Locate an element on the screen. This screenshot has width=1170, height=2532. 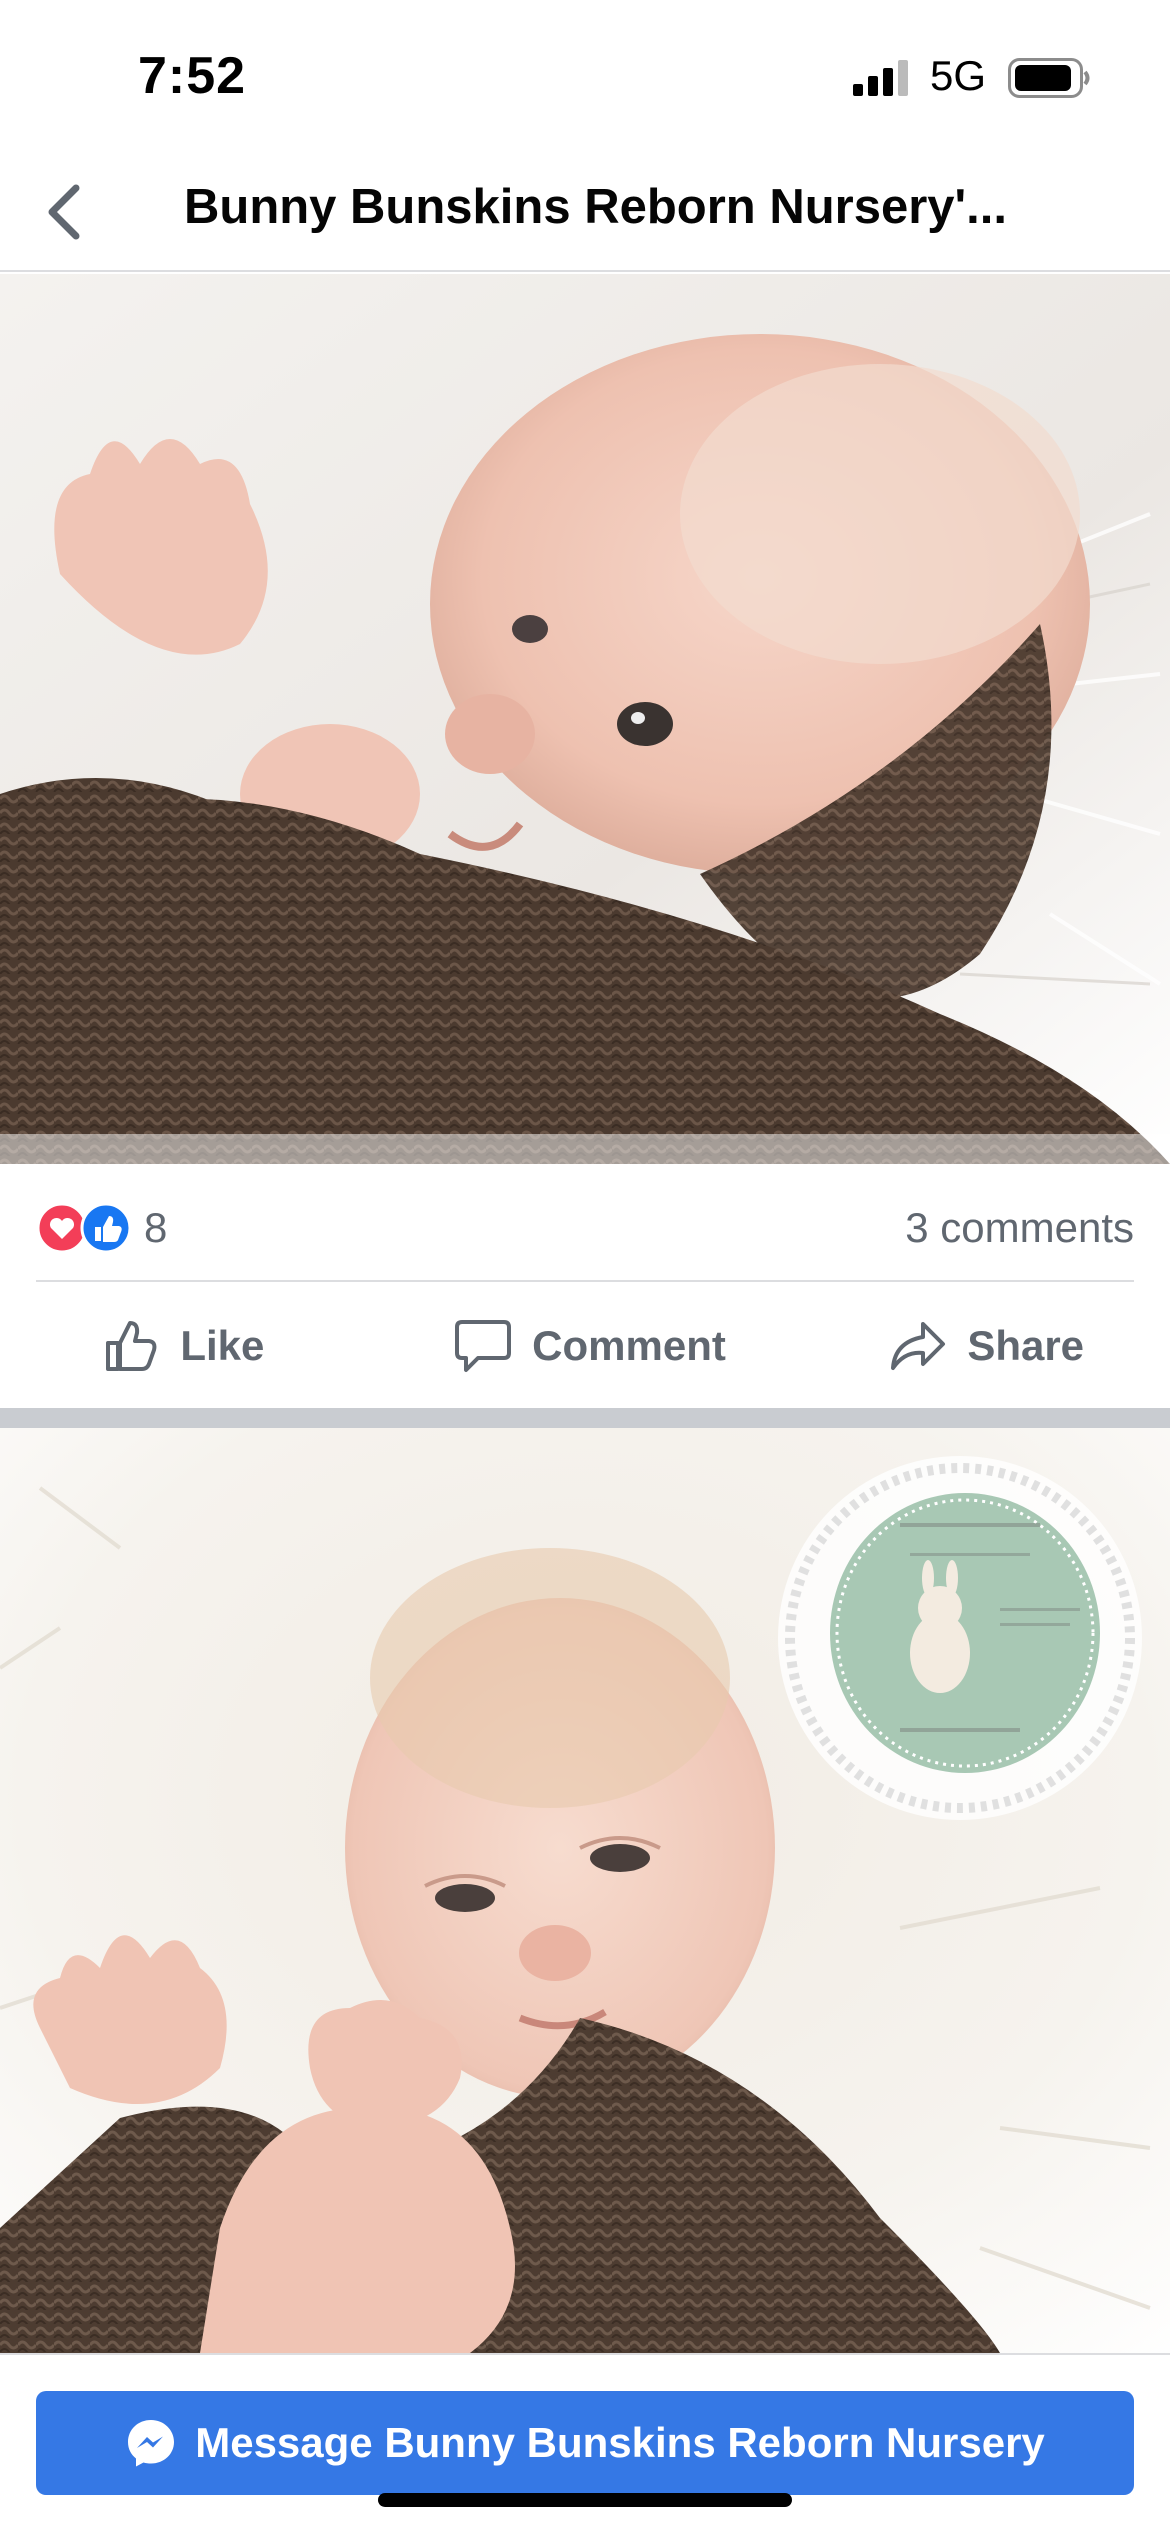
home-indicator is located at coordinates (585, 2500).